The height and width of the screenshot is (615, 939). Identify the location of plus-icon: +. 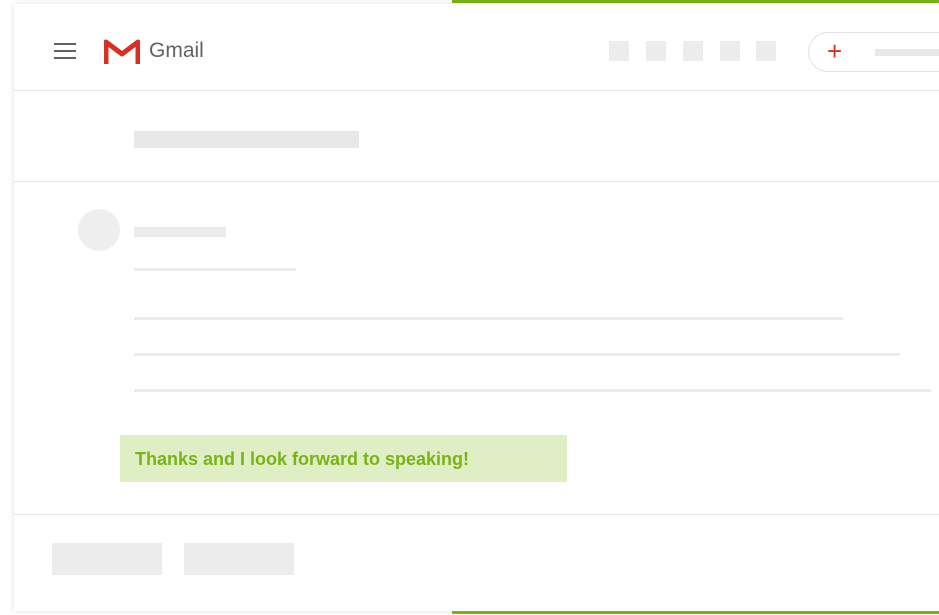
(835, 51).